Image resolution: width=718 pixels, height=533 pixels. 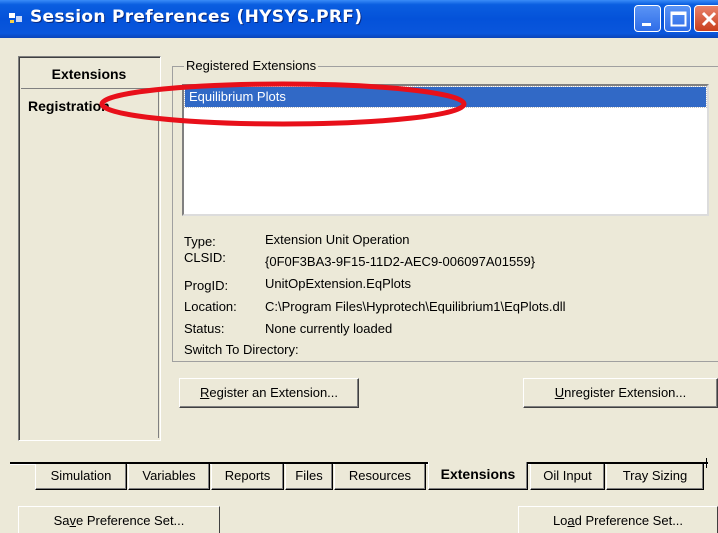 I want to click on registered-extensions-label: Registered Extensions, so click(x=251, y=65).